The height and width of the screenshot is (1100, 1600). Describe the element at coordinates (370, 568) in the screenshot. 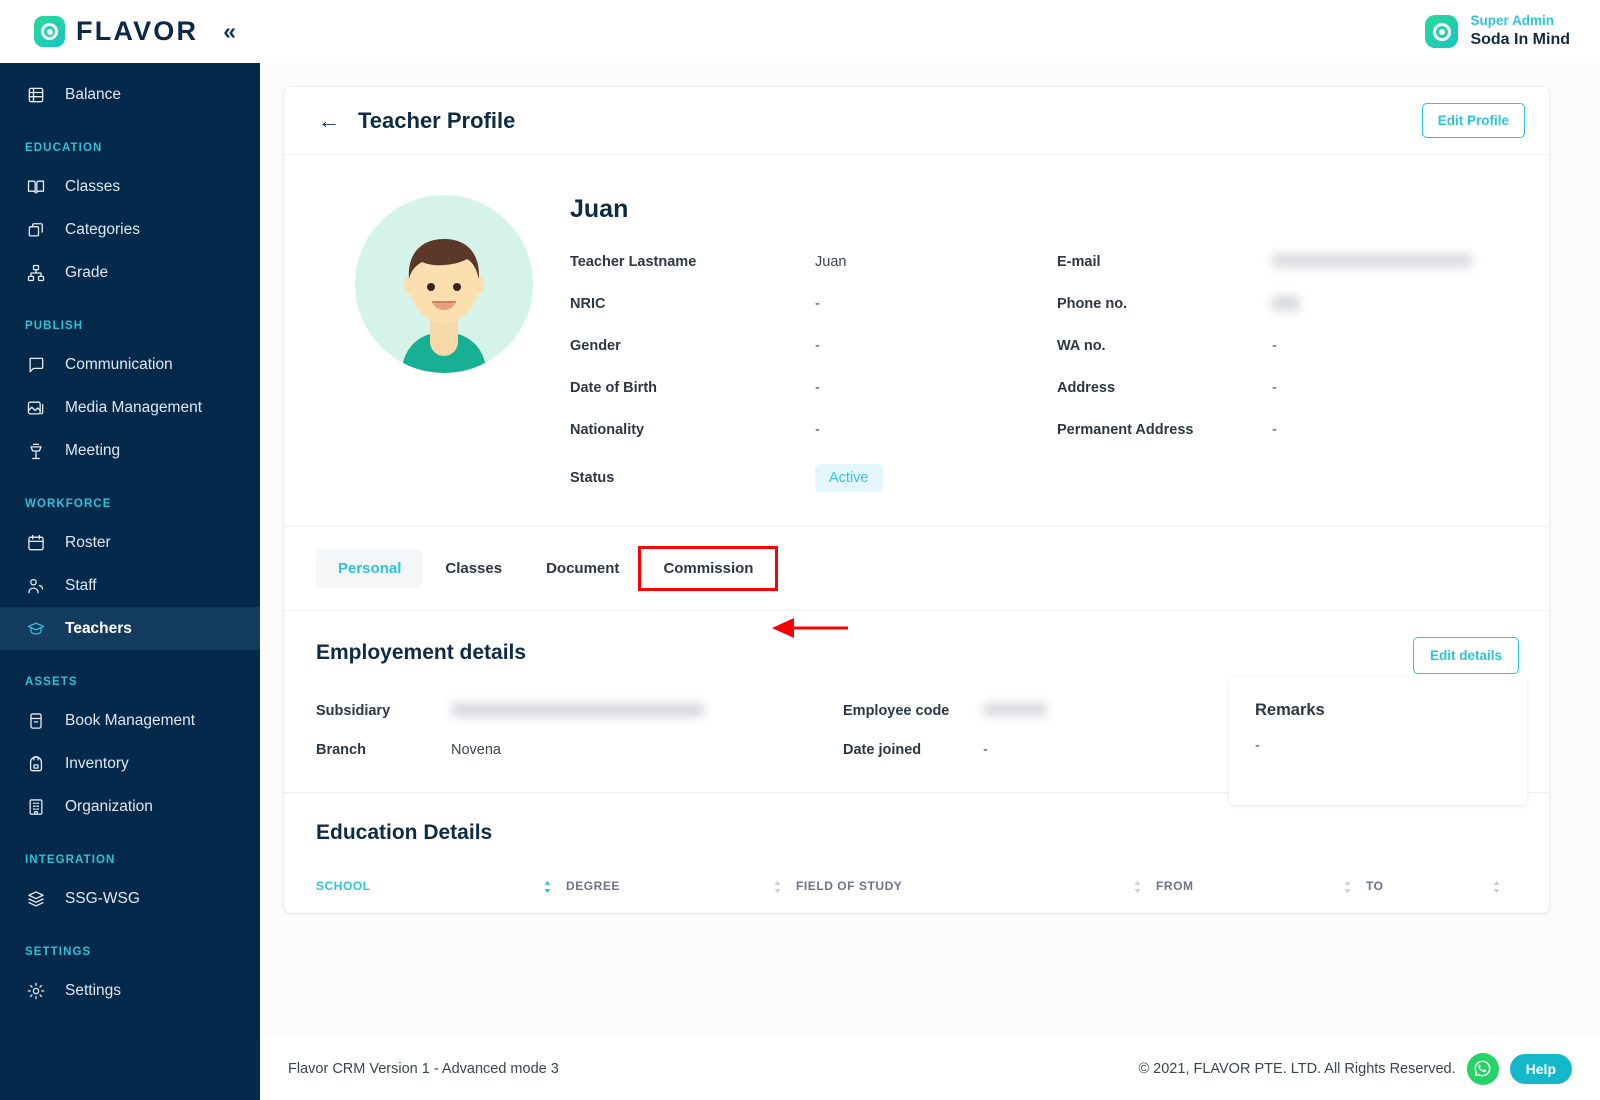

I see `tab-personal: Personal` at that location.